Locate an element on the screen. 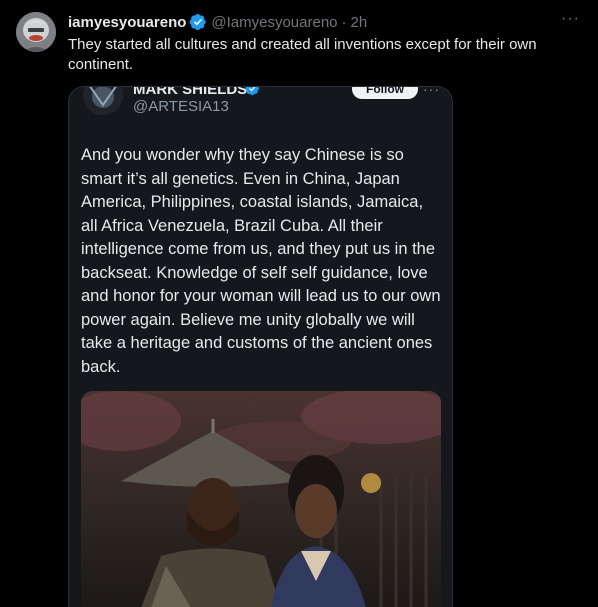 Image resolution: width=598 pixels, height=607 pixels. tweet-timestamp: 2h is located at coordinates (359, 22).